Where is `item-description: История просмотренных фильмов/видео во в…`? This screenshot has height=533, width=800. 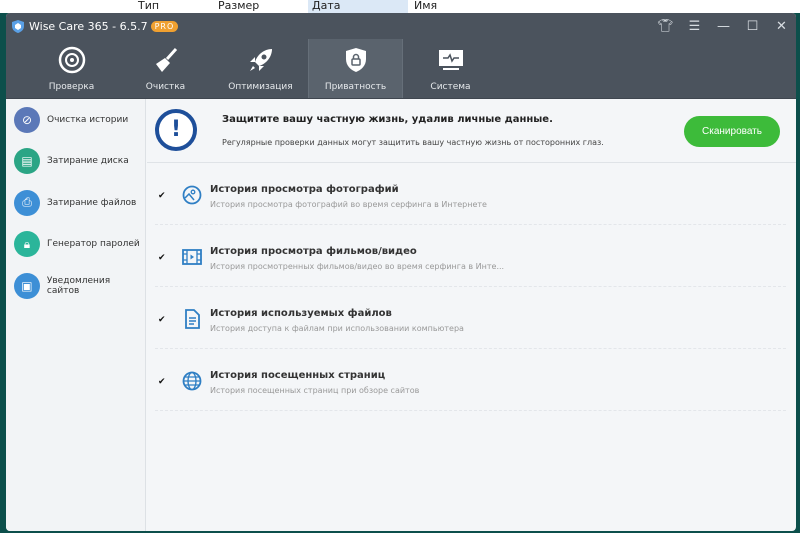 item-description: История просмотренных фильмов/видео во в… is located at coordinates (357, 266).